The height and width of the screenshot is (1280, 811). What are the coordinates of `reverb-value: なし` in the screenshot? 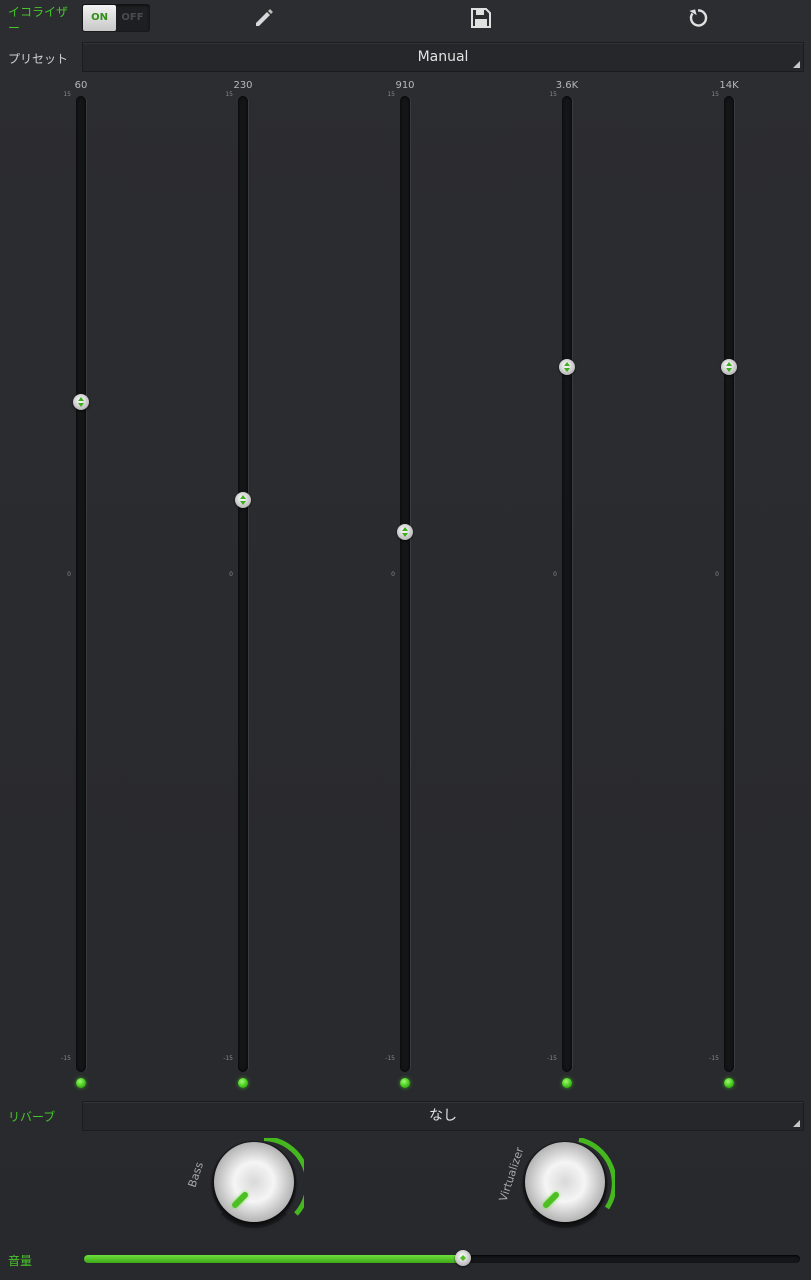 It's located at (443, 1116).